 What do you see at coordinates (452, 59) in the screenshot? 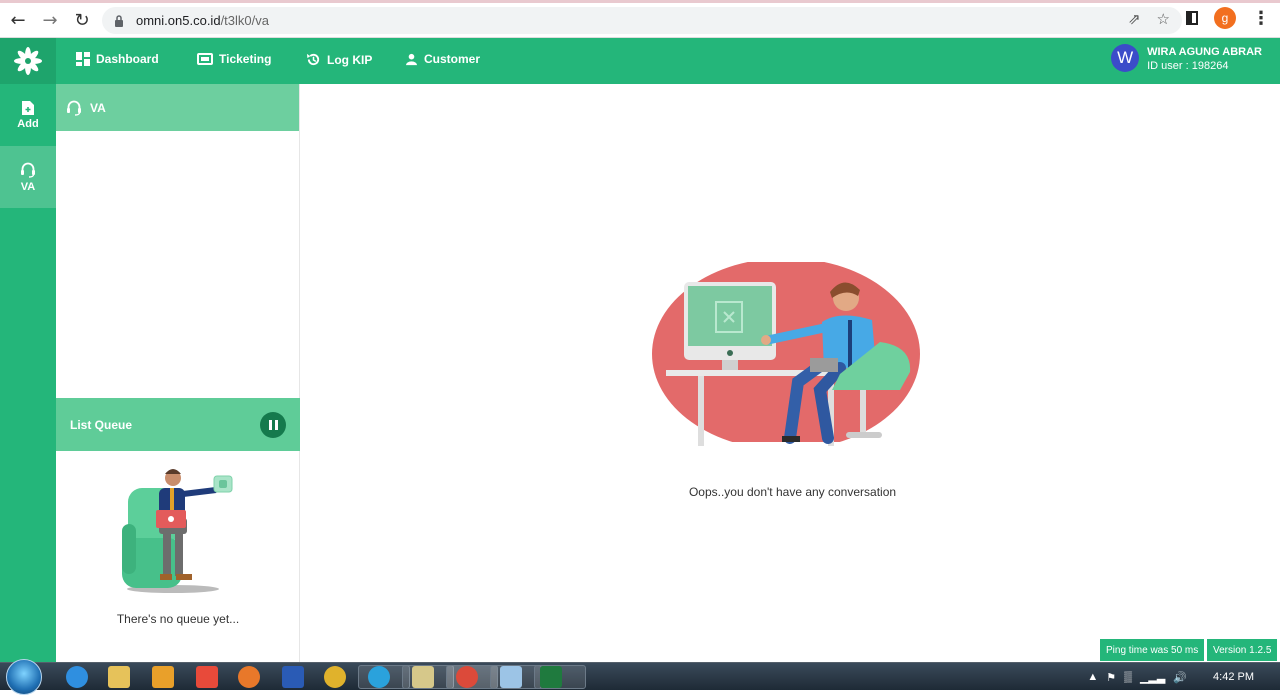
I see `nav-customer-label: Customer` at bounding box center [452, 59].